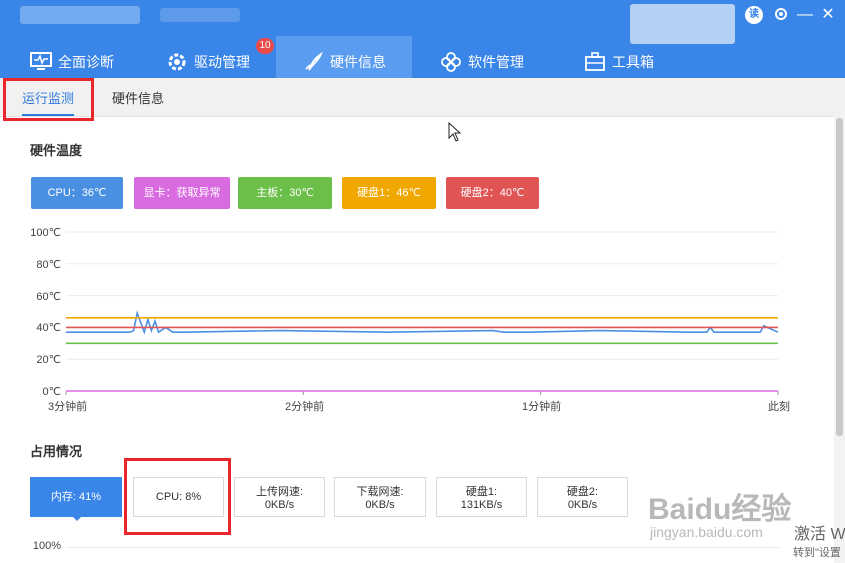  Describe the element at coordinates (305, 407) in the screenshot. I see `x-tick-label: 2分钟前` at that location.